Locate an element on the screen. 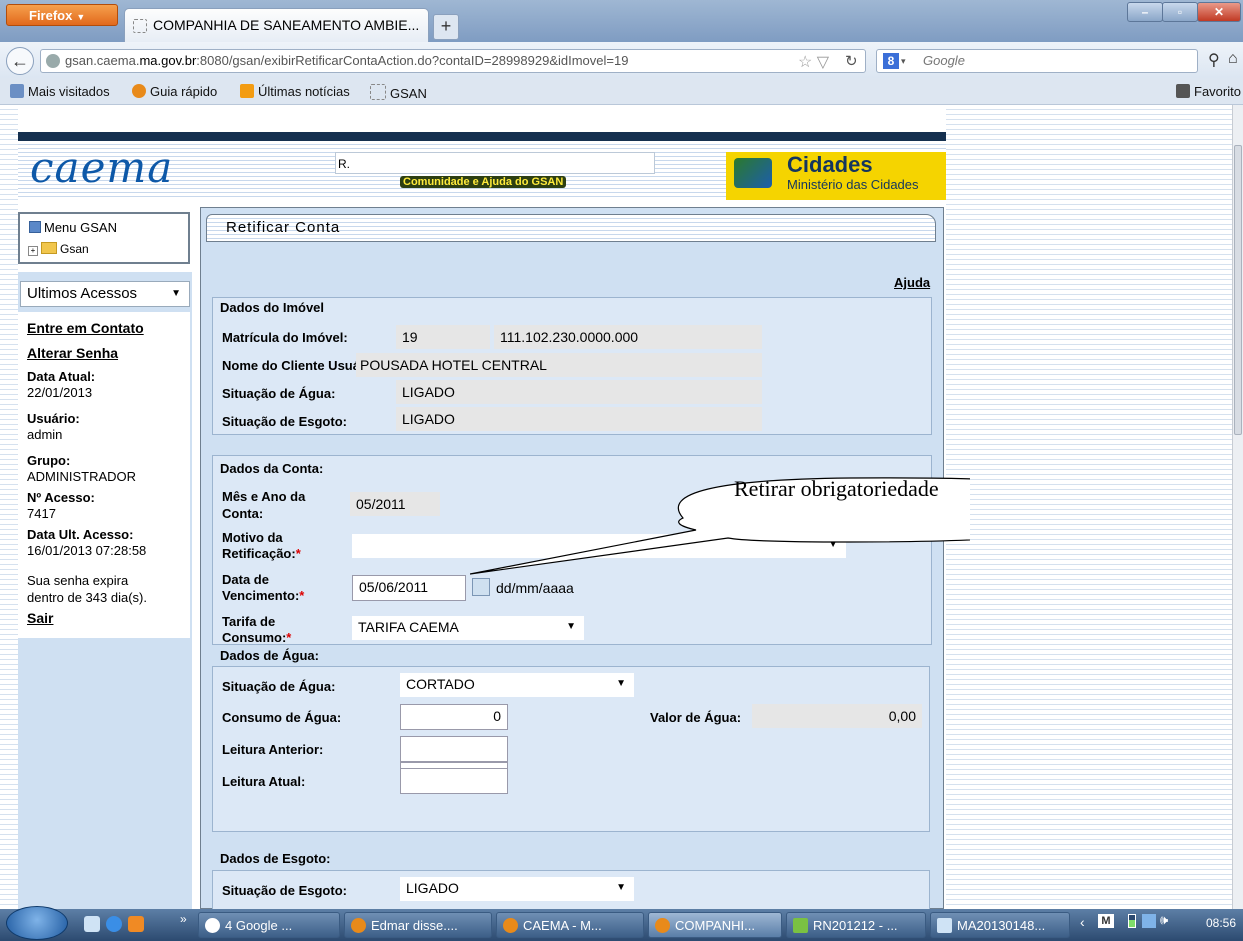  situacao-agua-label: Situação de Água: is located at coordinates (279, 686).